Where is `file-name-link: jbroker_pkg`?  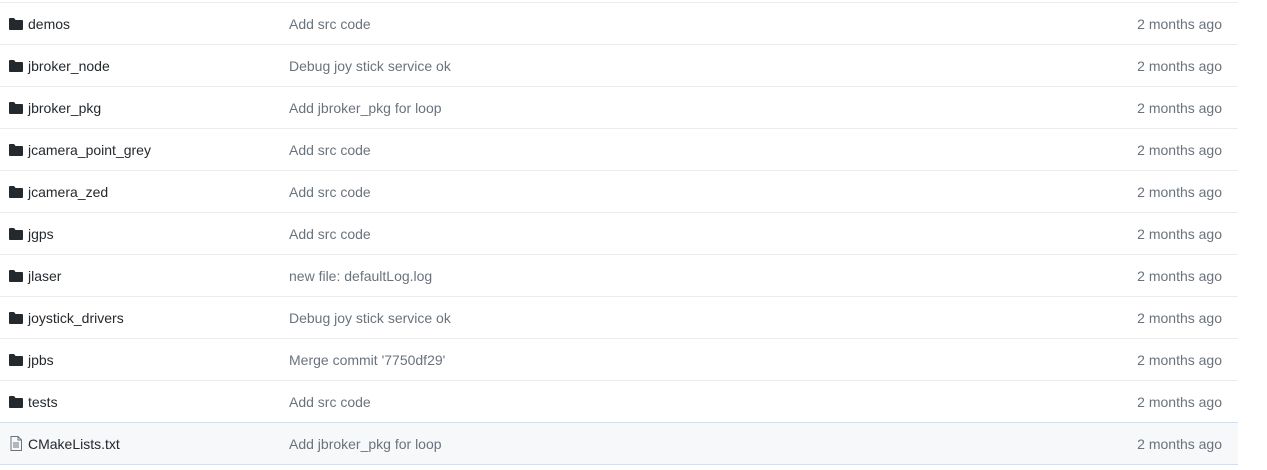 file-name-link: jbroker_pkg is located at coordinates (64, 108).